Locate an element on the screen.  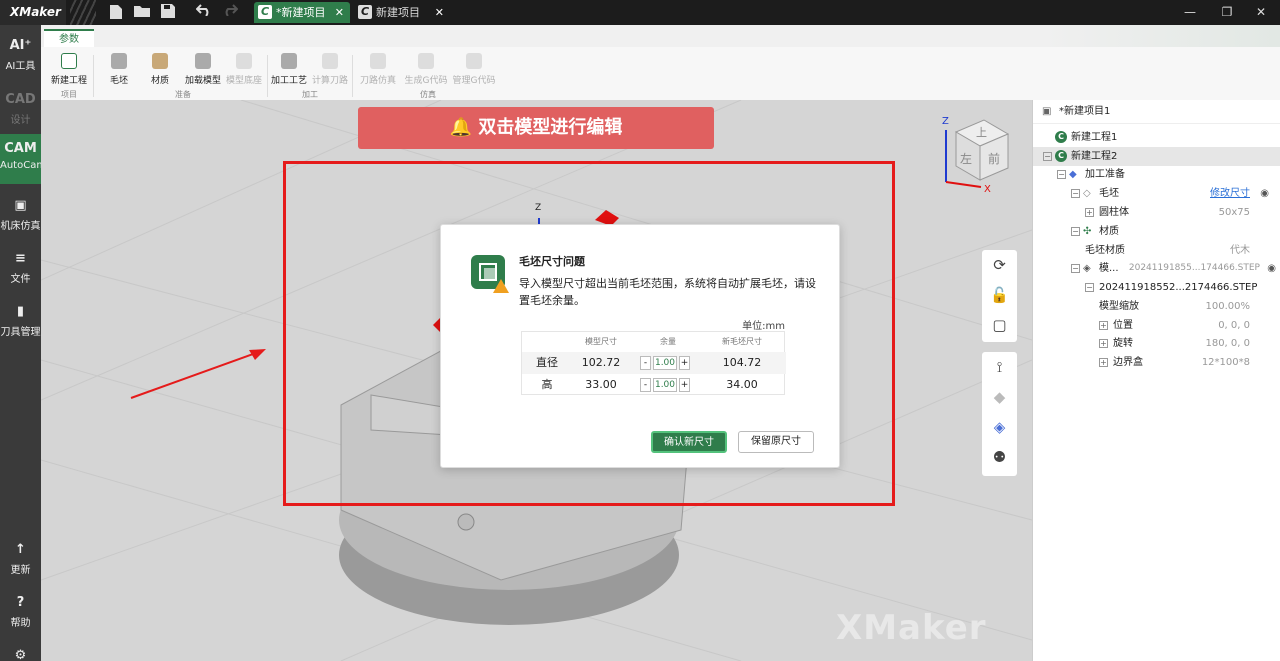
warning-icon is located at coordinates (501, 286).